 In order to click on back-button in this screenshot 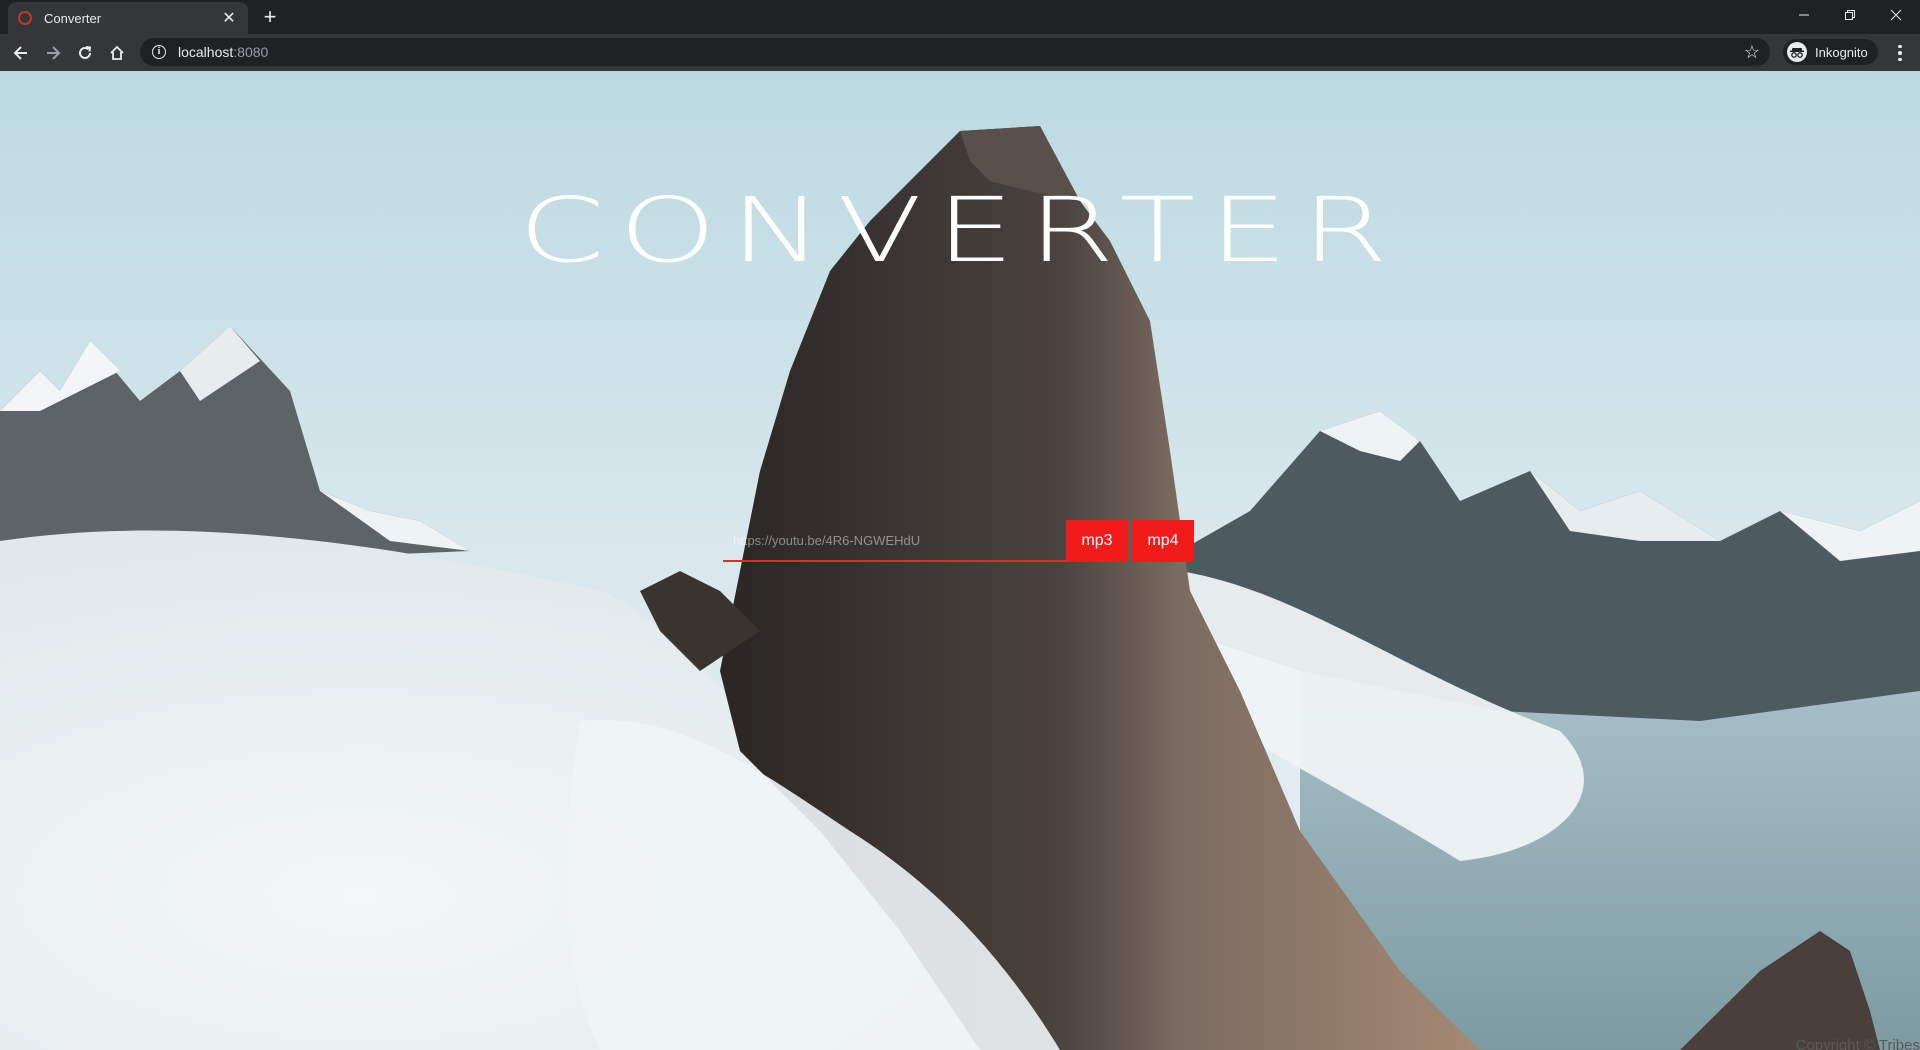, I will do `click(21, 53)`.